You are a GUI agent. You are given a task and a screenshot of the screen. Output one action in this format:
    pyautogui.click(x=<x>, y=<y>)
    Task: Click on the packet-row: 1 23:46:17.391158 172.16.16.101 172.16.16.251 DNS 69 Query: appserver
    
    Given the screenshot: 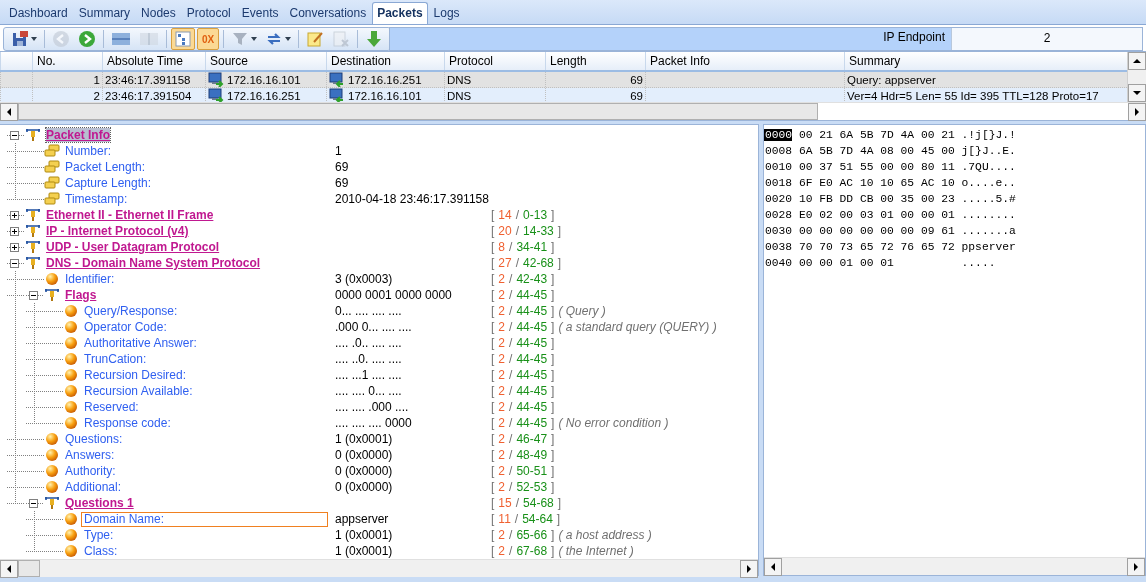 What is the action you would take?
    pyautogui.click(x=563, y=80)
    